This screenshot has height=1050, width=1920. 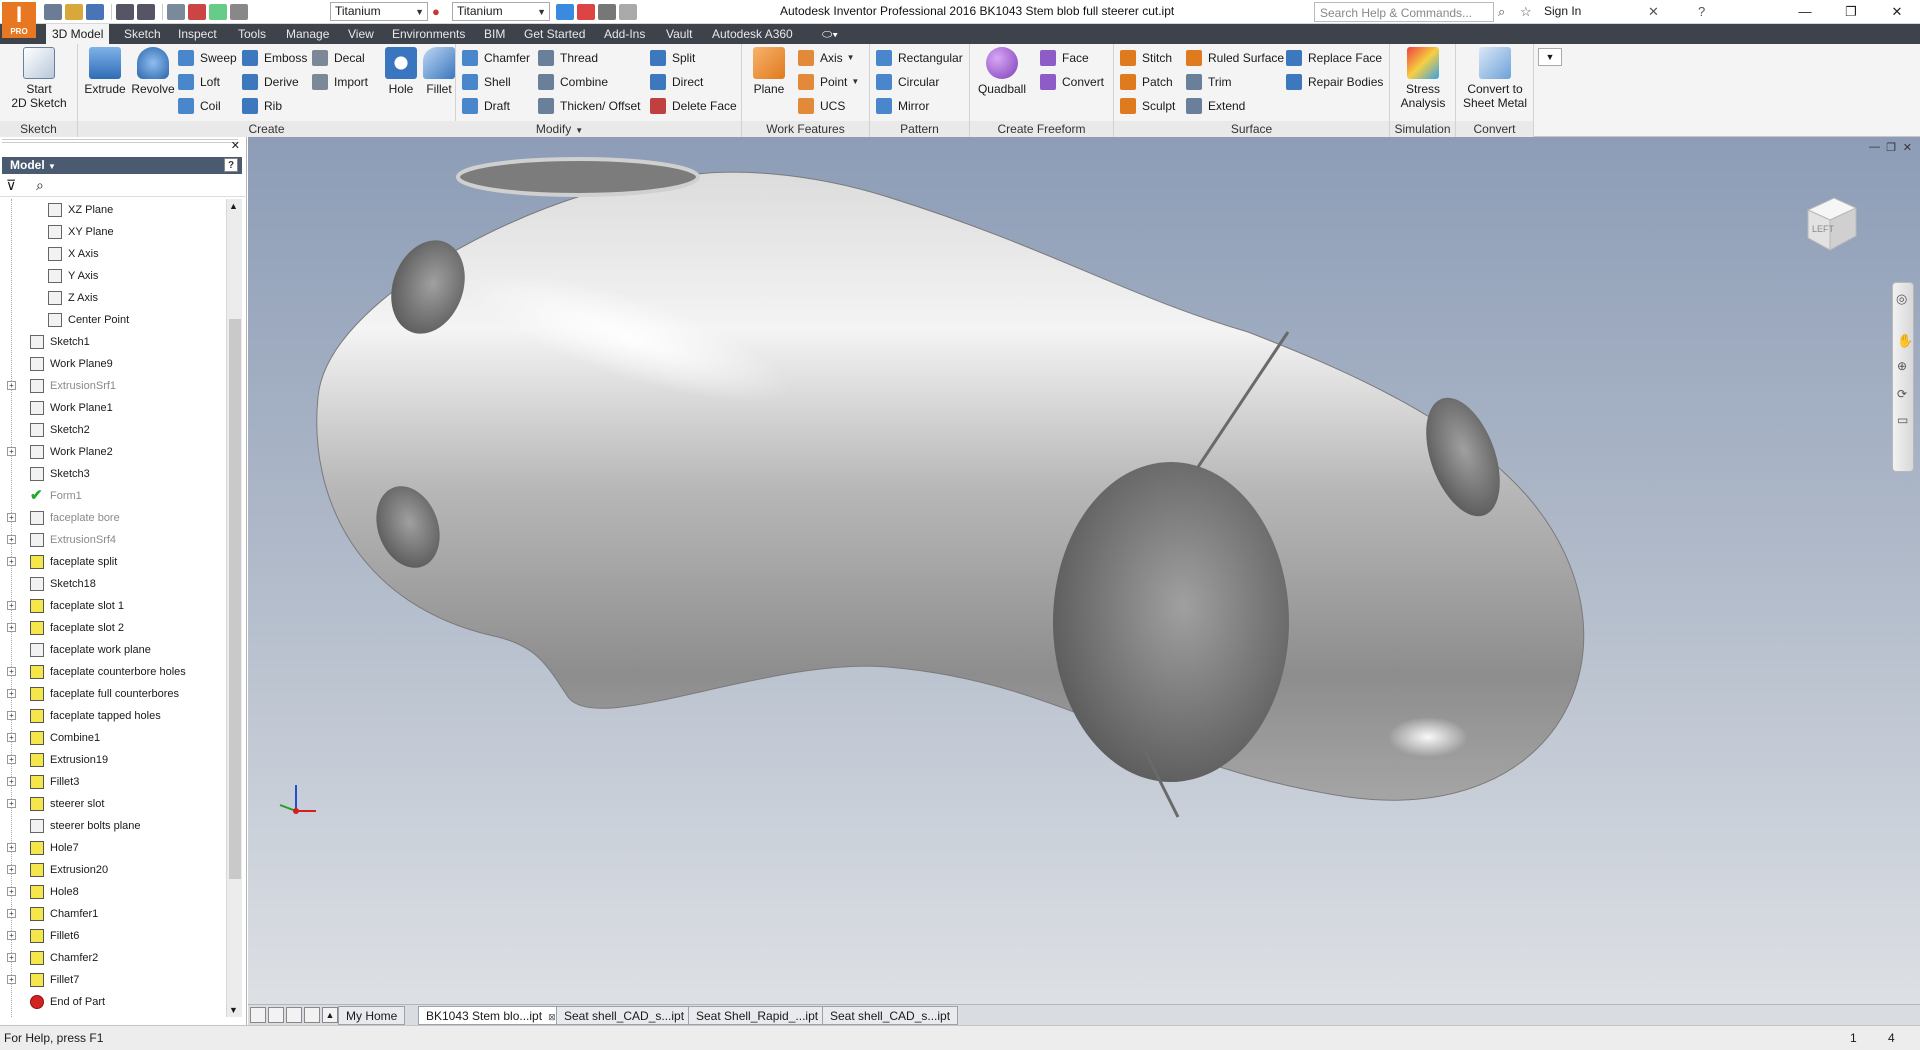 I want to click on ruled-surface-button: Ruled Surface, so click(x=1235, y=58).